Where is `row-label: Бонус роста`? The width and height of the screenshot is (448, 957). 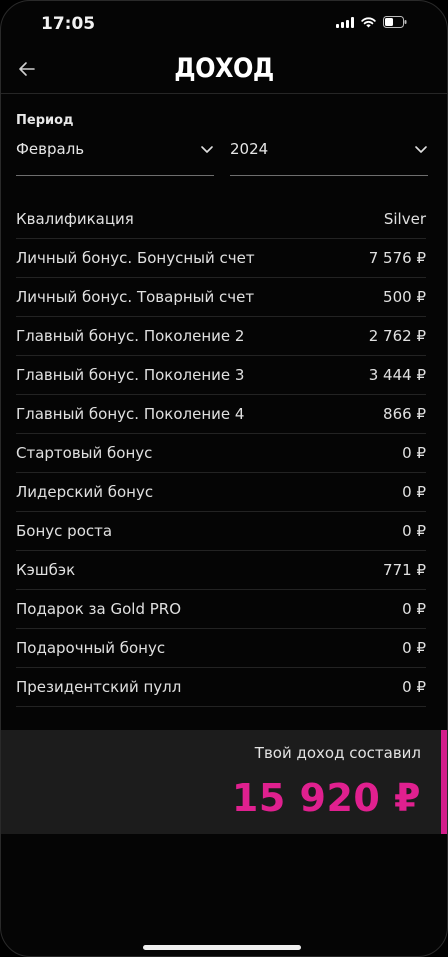
row-label: Бонус роста is located at coordinates (64, 531).